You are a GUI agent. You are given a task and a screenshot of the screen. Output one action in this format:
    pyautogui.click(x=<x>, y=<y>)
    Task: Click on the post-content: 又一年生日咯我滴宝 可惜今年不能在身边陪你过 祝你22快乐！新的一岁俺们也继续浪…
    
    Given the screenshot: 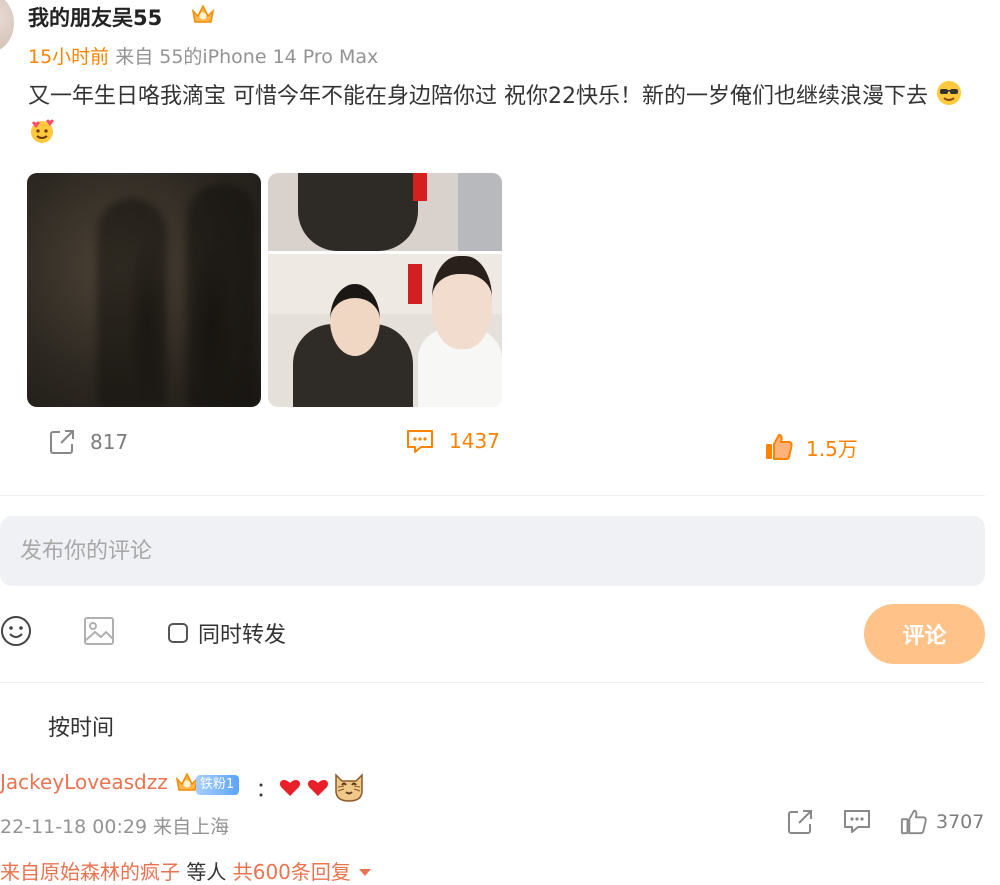 What is the action you would take?
    pyautogui.click(x=503, y=116)
    